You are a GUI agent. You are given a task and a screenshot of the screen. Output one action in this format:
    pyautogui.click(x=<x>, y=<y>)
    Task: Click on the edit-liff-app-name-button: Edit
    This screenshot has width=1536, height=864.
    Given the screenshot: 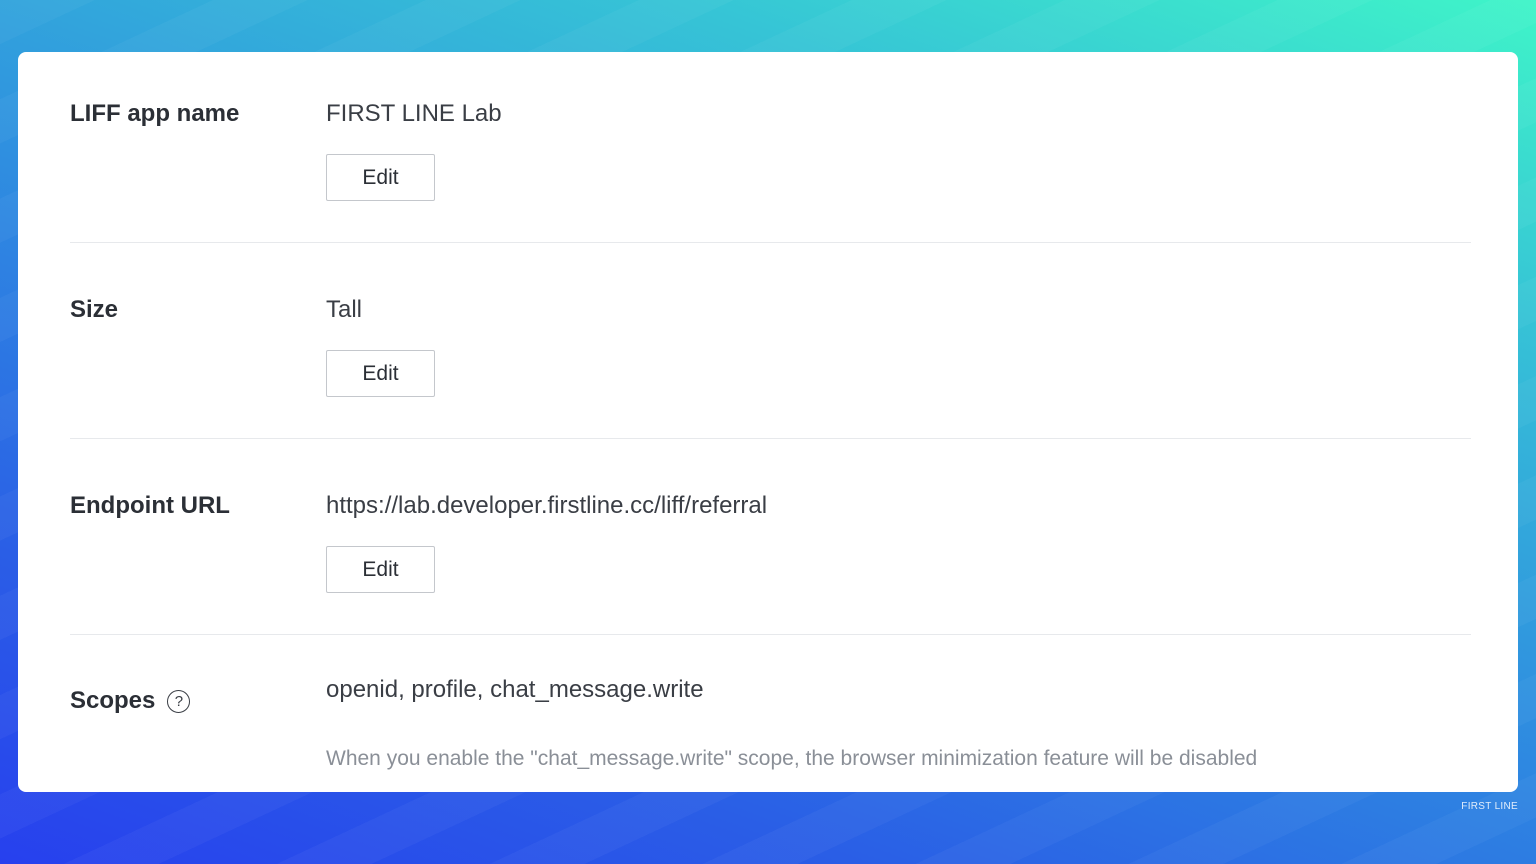 What is the action you would take?
    pyautogui.click(x=380, y=177)
    